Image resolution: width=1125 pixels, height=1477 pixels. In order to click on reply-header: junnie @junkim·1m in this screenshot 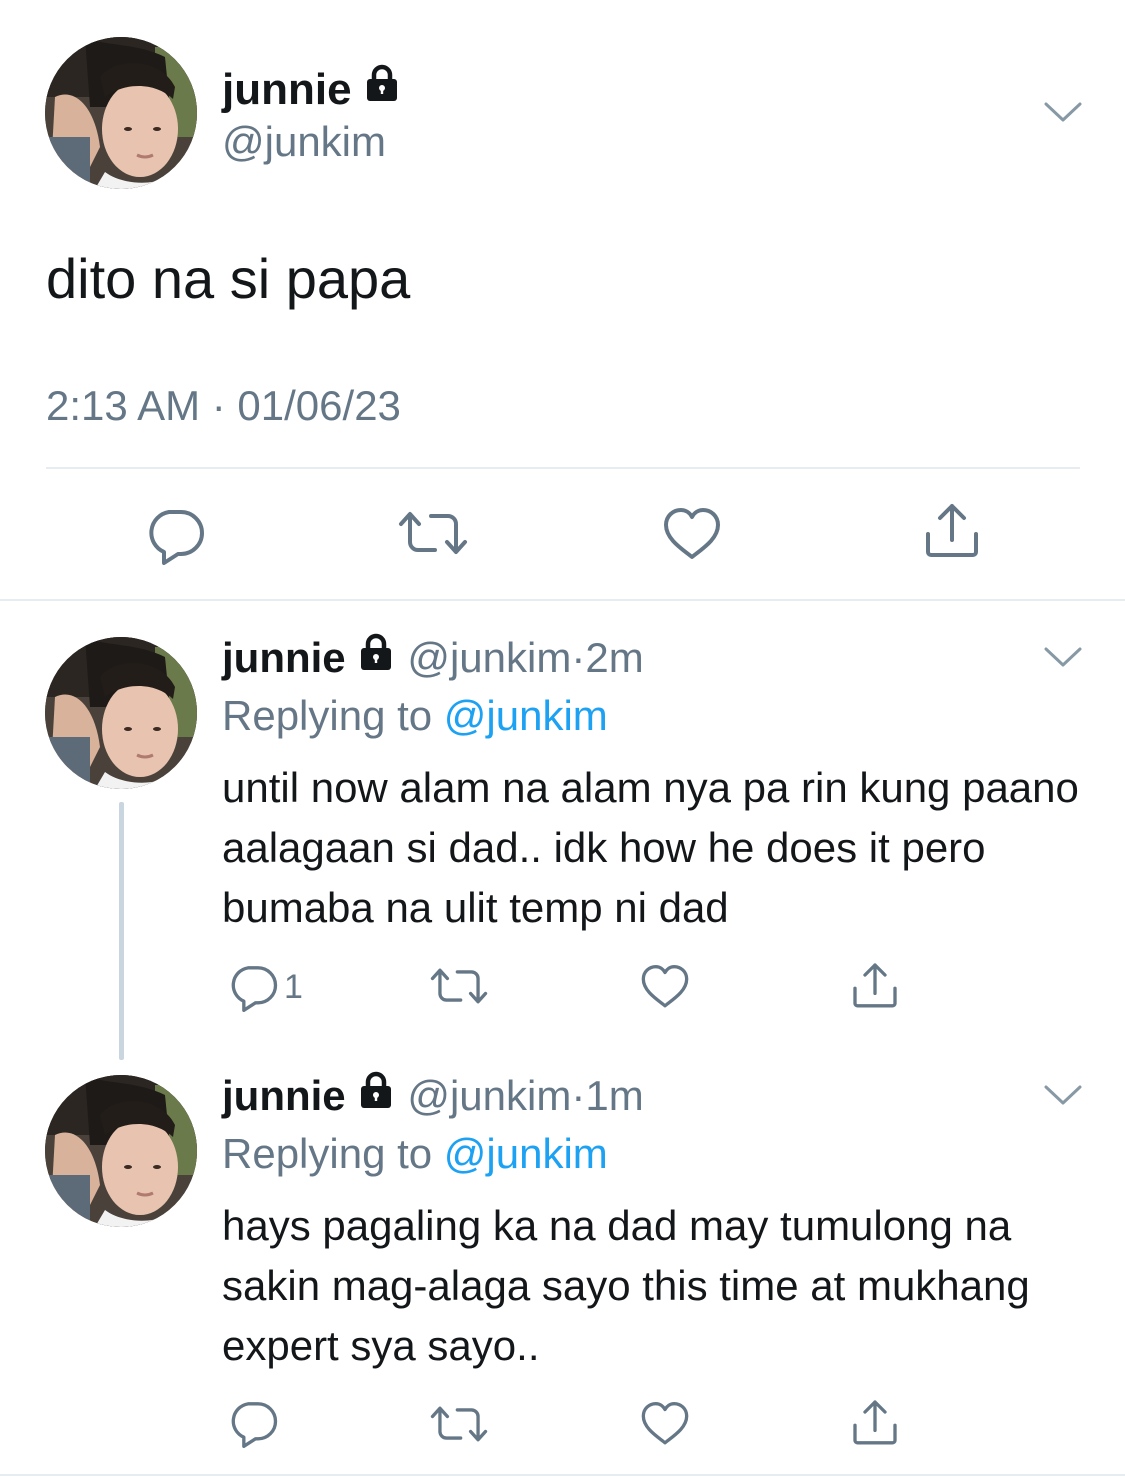, I will do `click(433, 1096)`.